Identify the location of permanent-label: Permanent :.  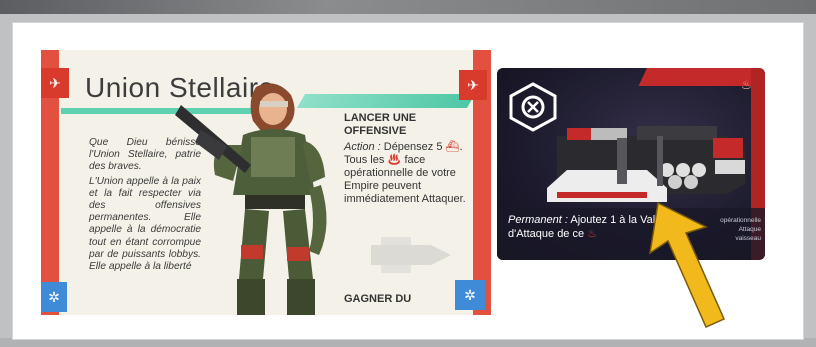
(538, 220).